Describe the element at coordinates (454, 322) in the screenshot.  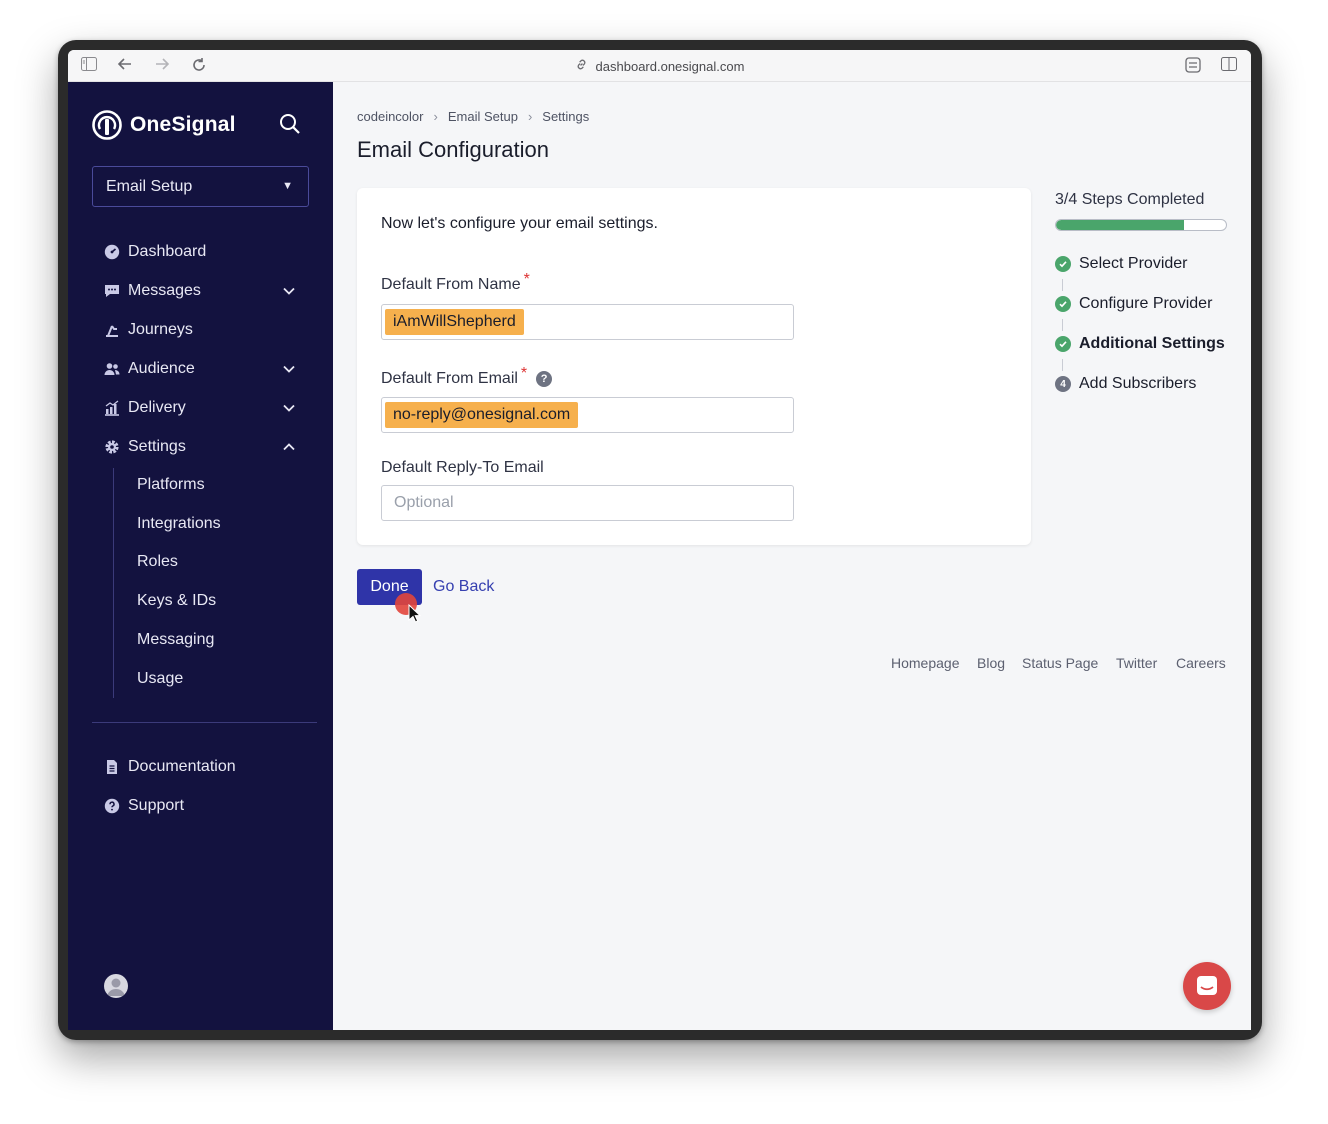
I see `from-name-value: iAmWillShepherd` at that location.